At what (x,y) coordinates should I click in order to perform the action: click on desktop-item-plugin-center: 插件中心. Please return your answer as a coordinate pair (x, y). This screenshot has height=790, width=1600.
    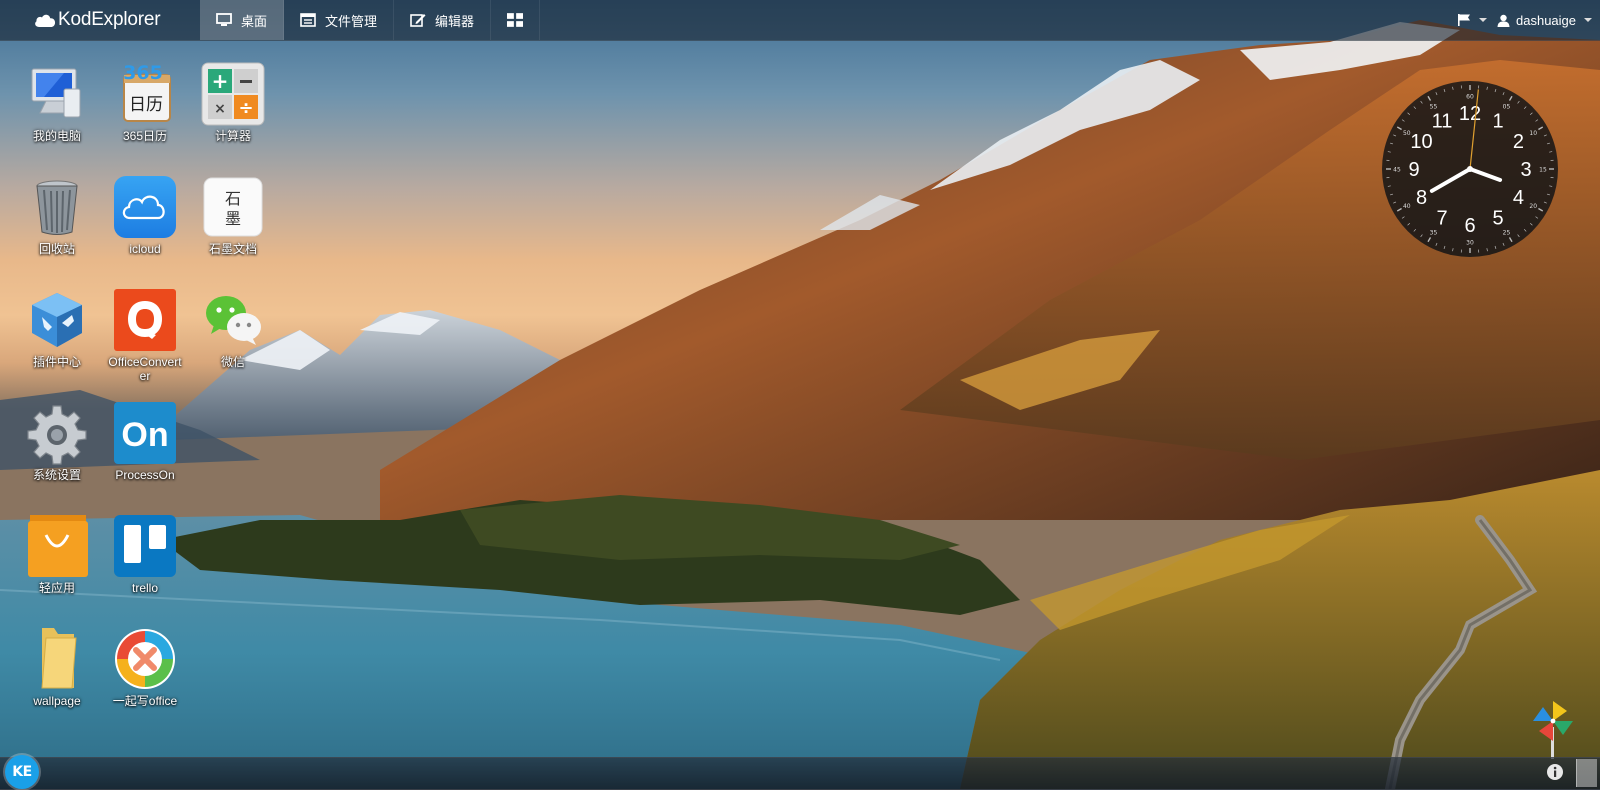
    Looking at the image, I should click on (57, 328).